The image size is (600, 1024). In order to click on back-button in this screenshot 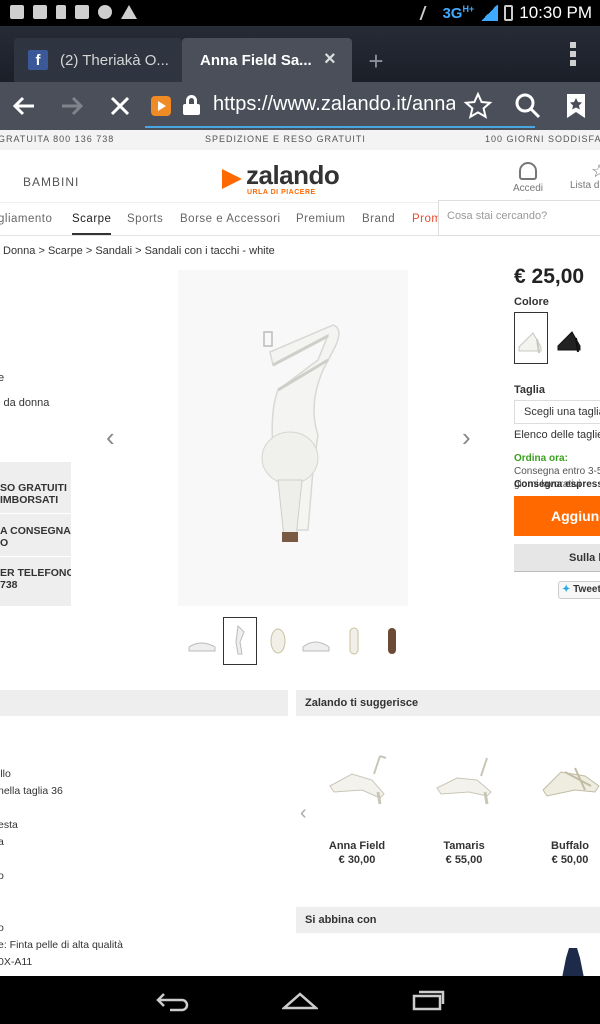, I will do `click(24, 106)`.